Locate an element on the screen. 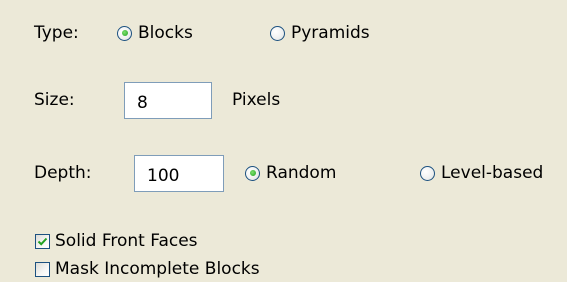 This screenshot has height=282, width=567. radio-random: Random is located at coordinates (290, 173).